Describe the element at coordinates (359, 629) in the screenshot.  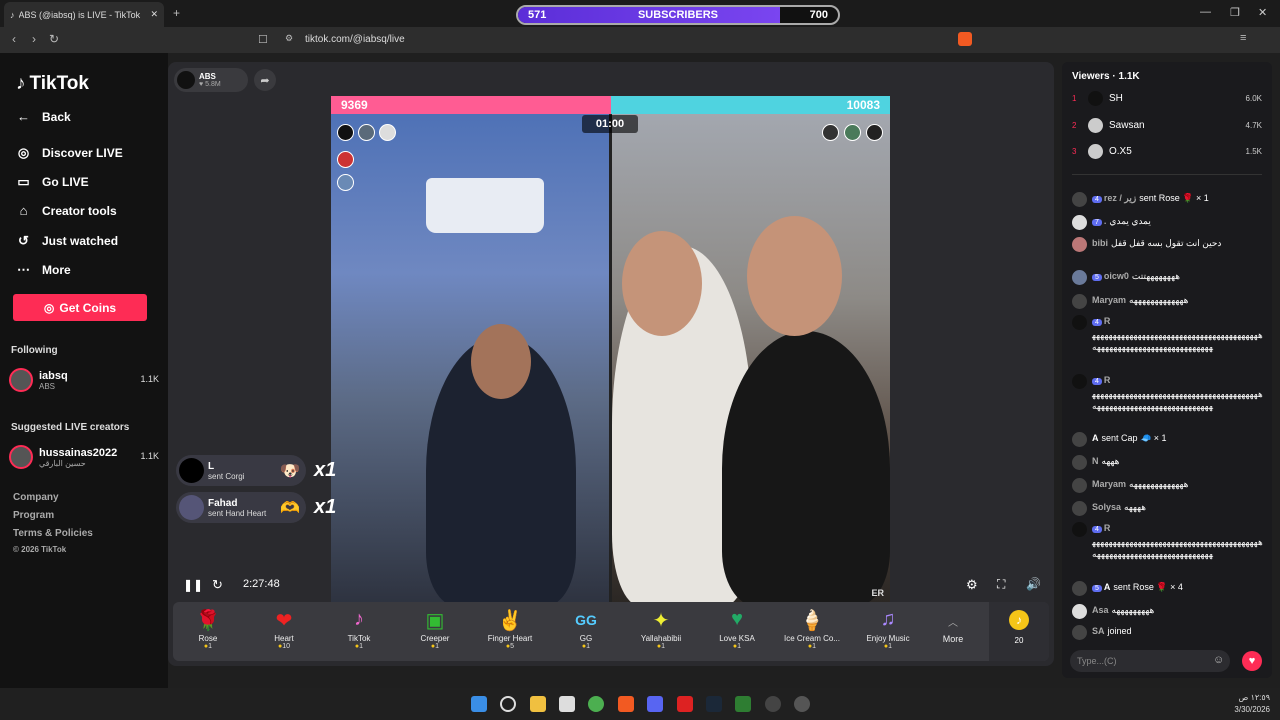
I see `gift-tiktok: ♪ TikTok ●1` at that location.